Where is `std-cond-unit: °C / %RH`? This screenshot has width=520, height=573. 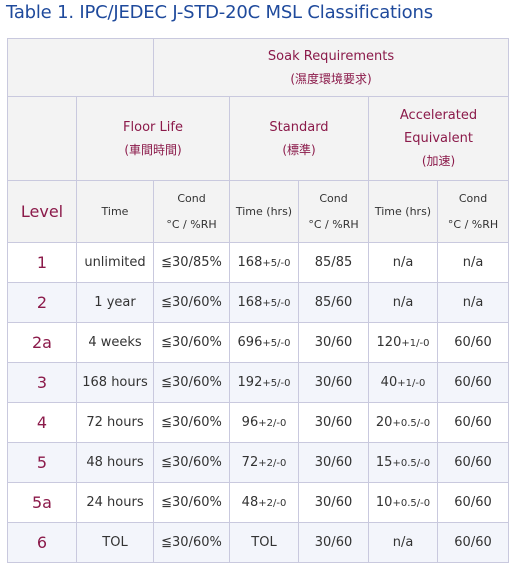
std-cond-unit: °C / %RH is located at coordinates (333, 224).